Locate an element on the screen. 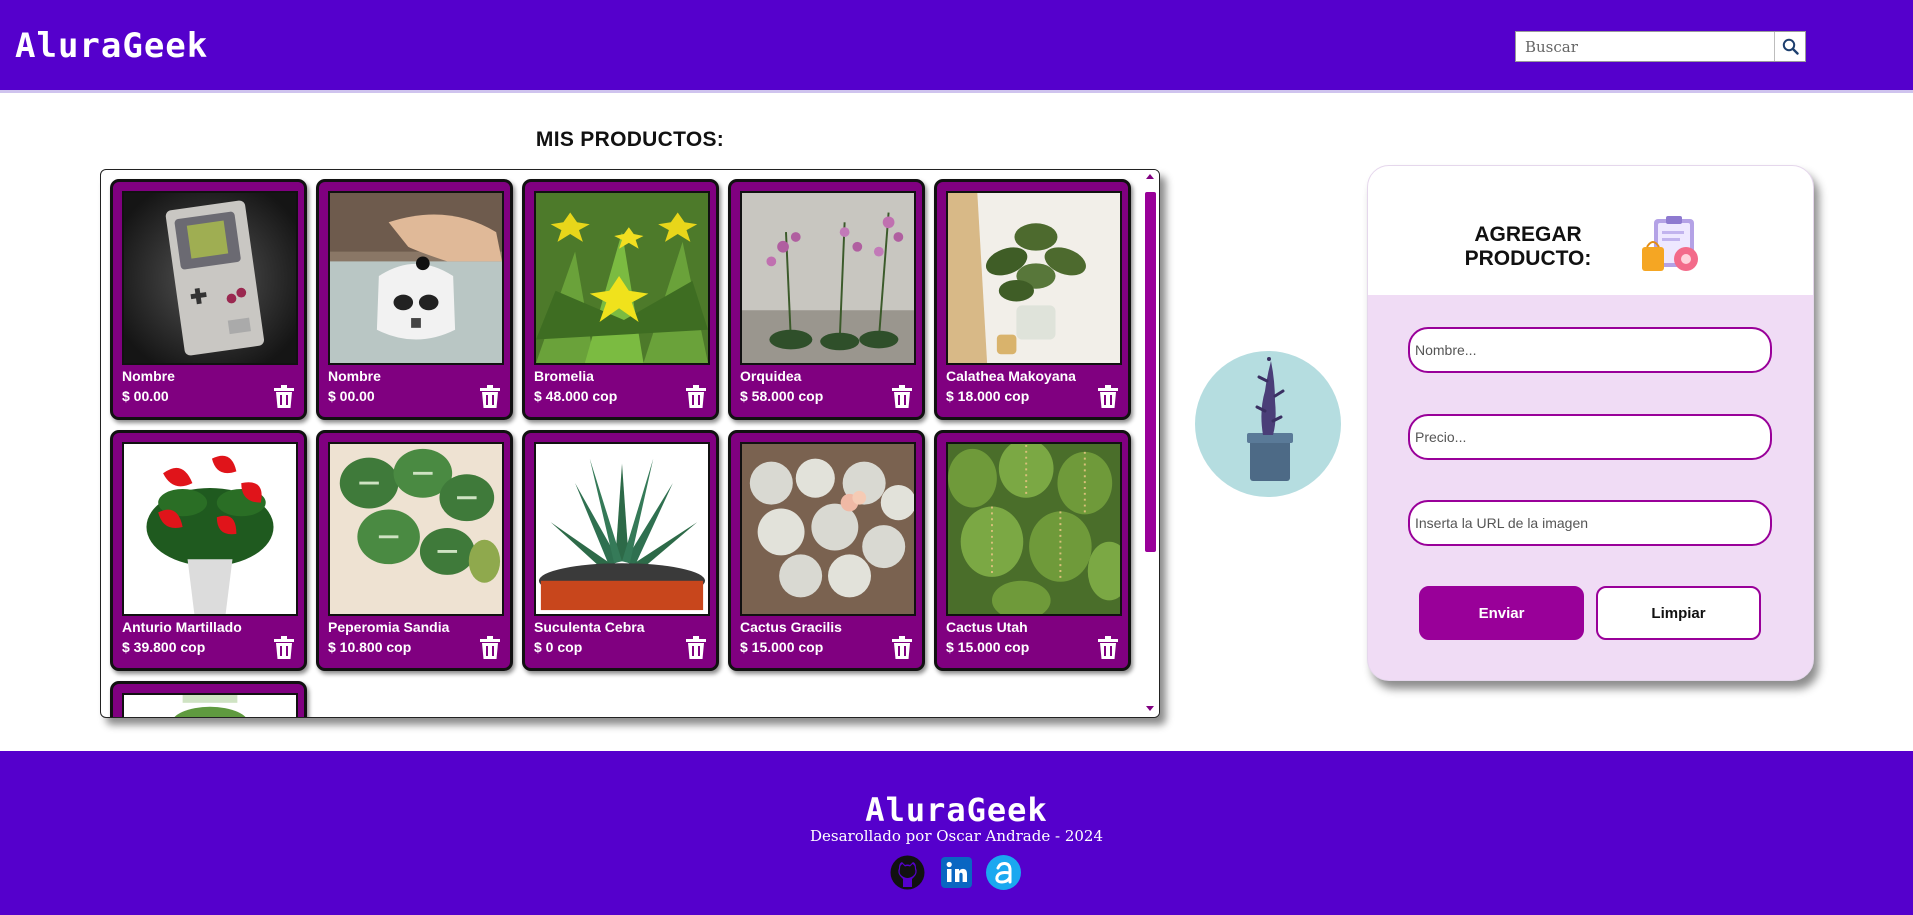 The height and width of the screenshot is (915, 1913). product-card: Cactus Utah $ 15.000 cop is located at coordinates (1032, 550).